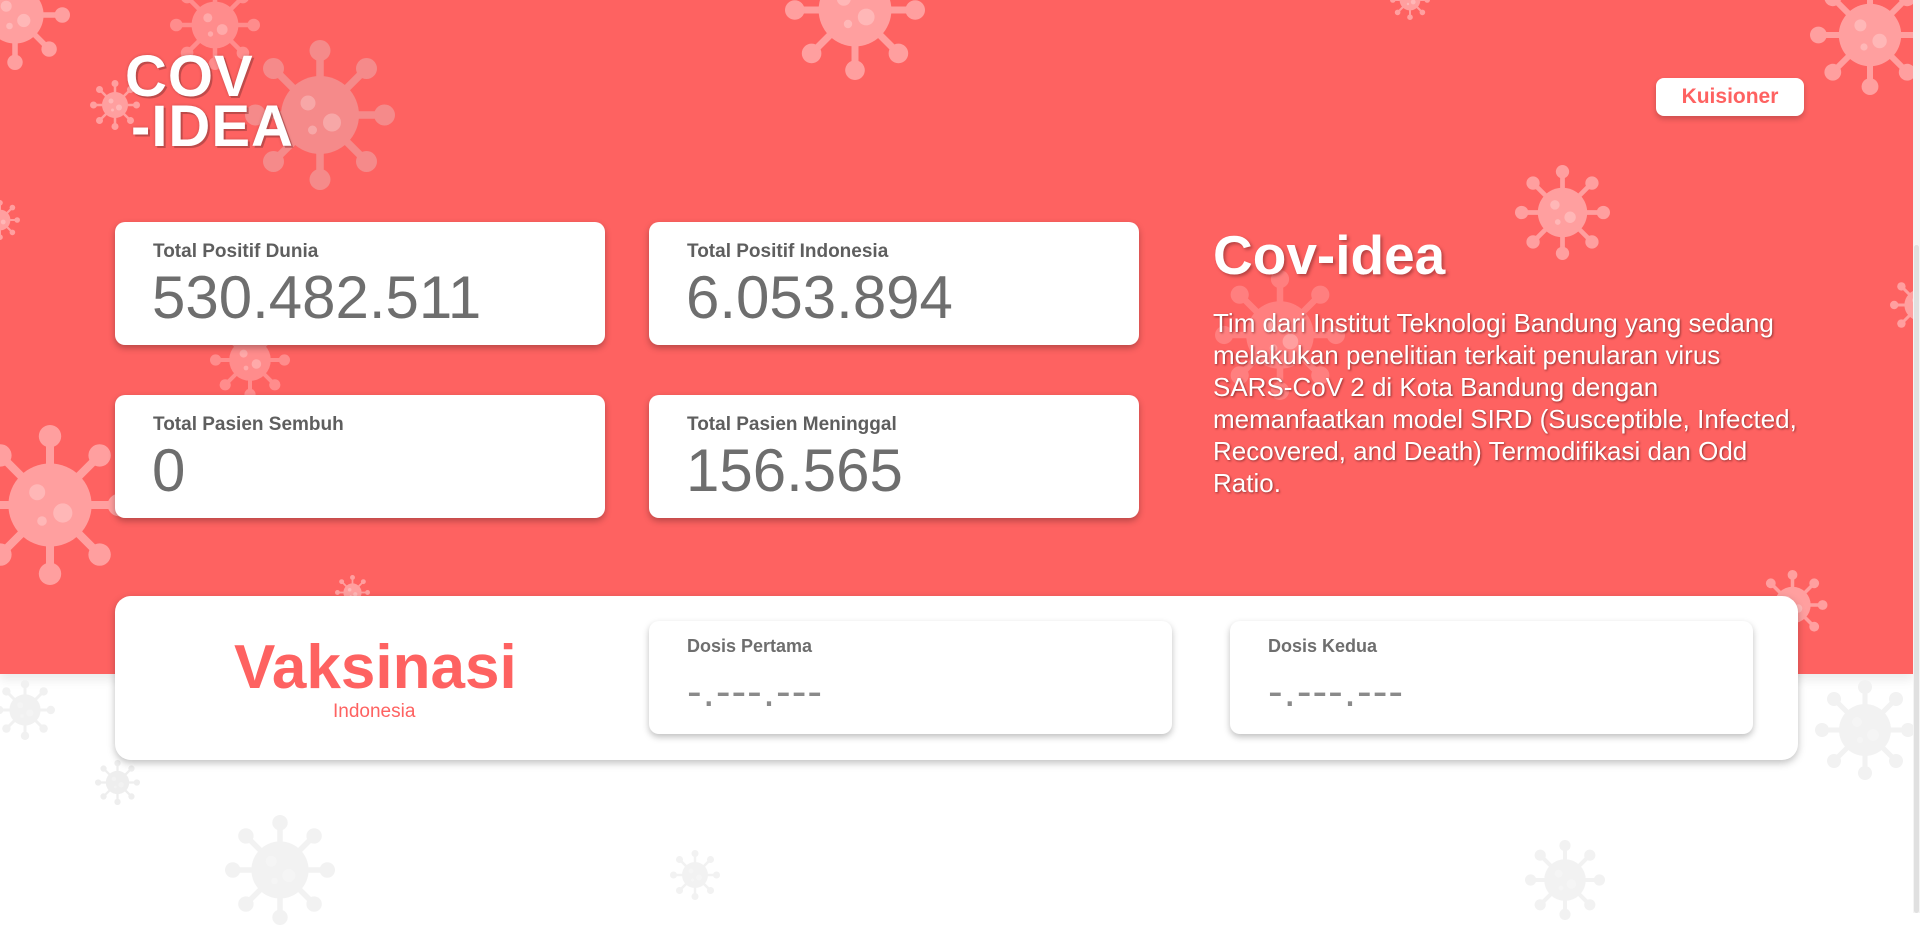  I want to click on stat-label: Total Pasien Sembuh, so click(248, 424).